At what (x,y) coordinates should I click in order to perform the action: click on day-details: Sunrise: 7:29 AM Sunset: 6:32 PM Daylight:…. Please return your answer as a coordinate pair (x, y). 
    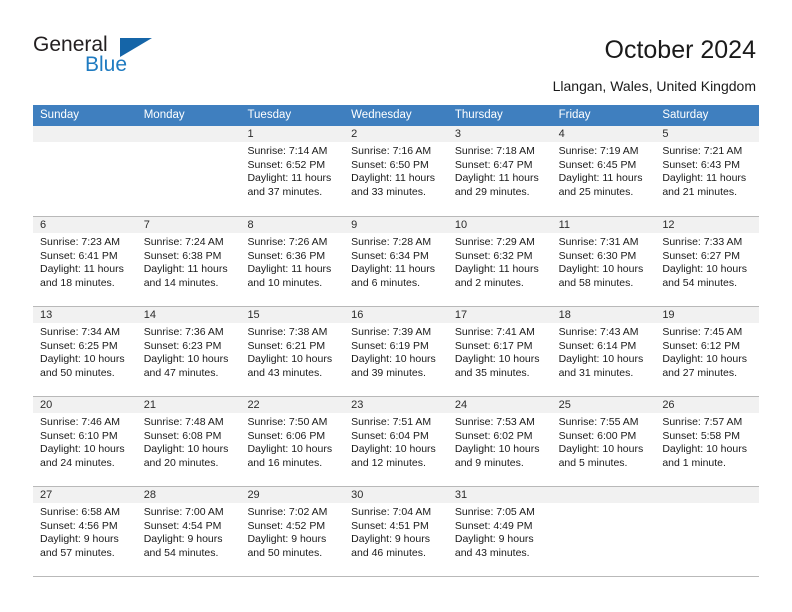
    Looking at the image, I should click on (500, 263).